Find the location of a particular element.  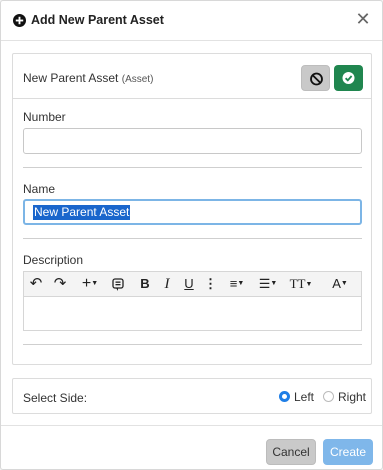

code-view-icon is located at coordinates (118, 284).